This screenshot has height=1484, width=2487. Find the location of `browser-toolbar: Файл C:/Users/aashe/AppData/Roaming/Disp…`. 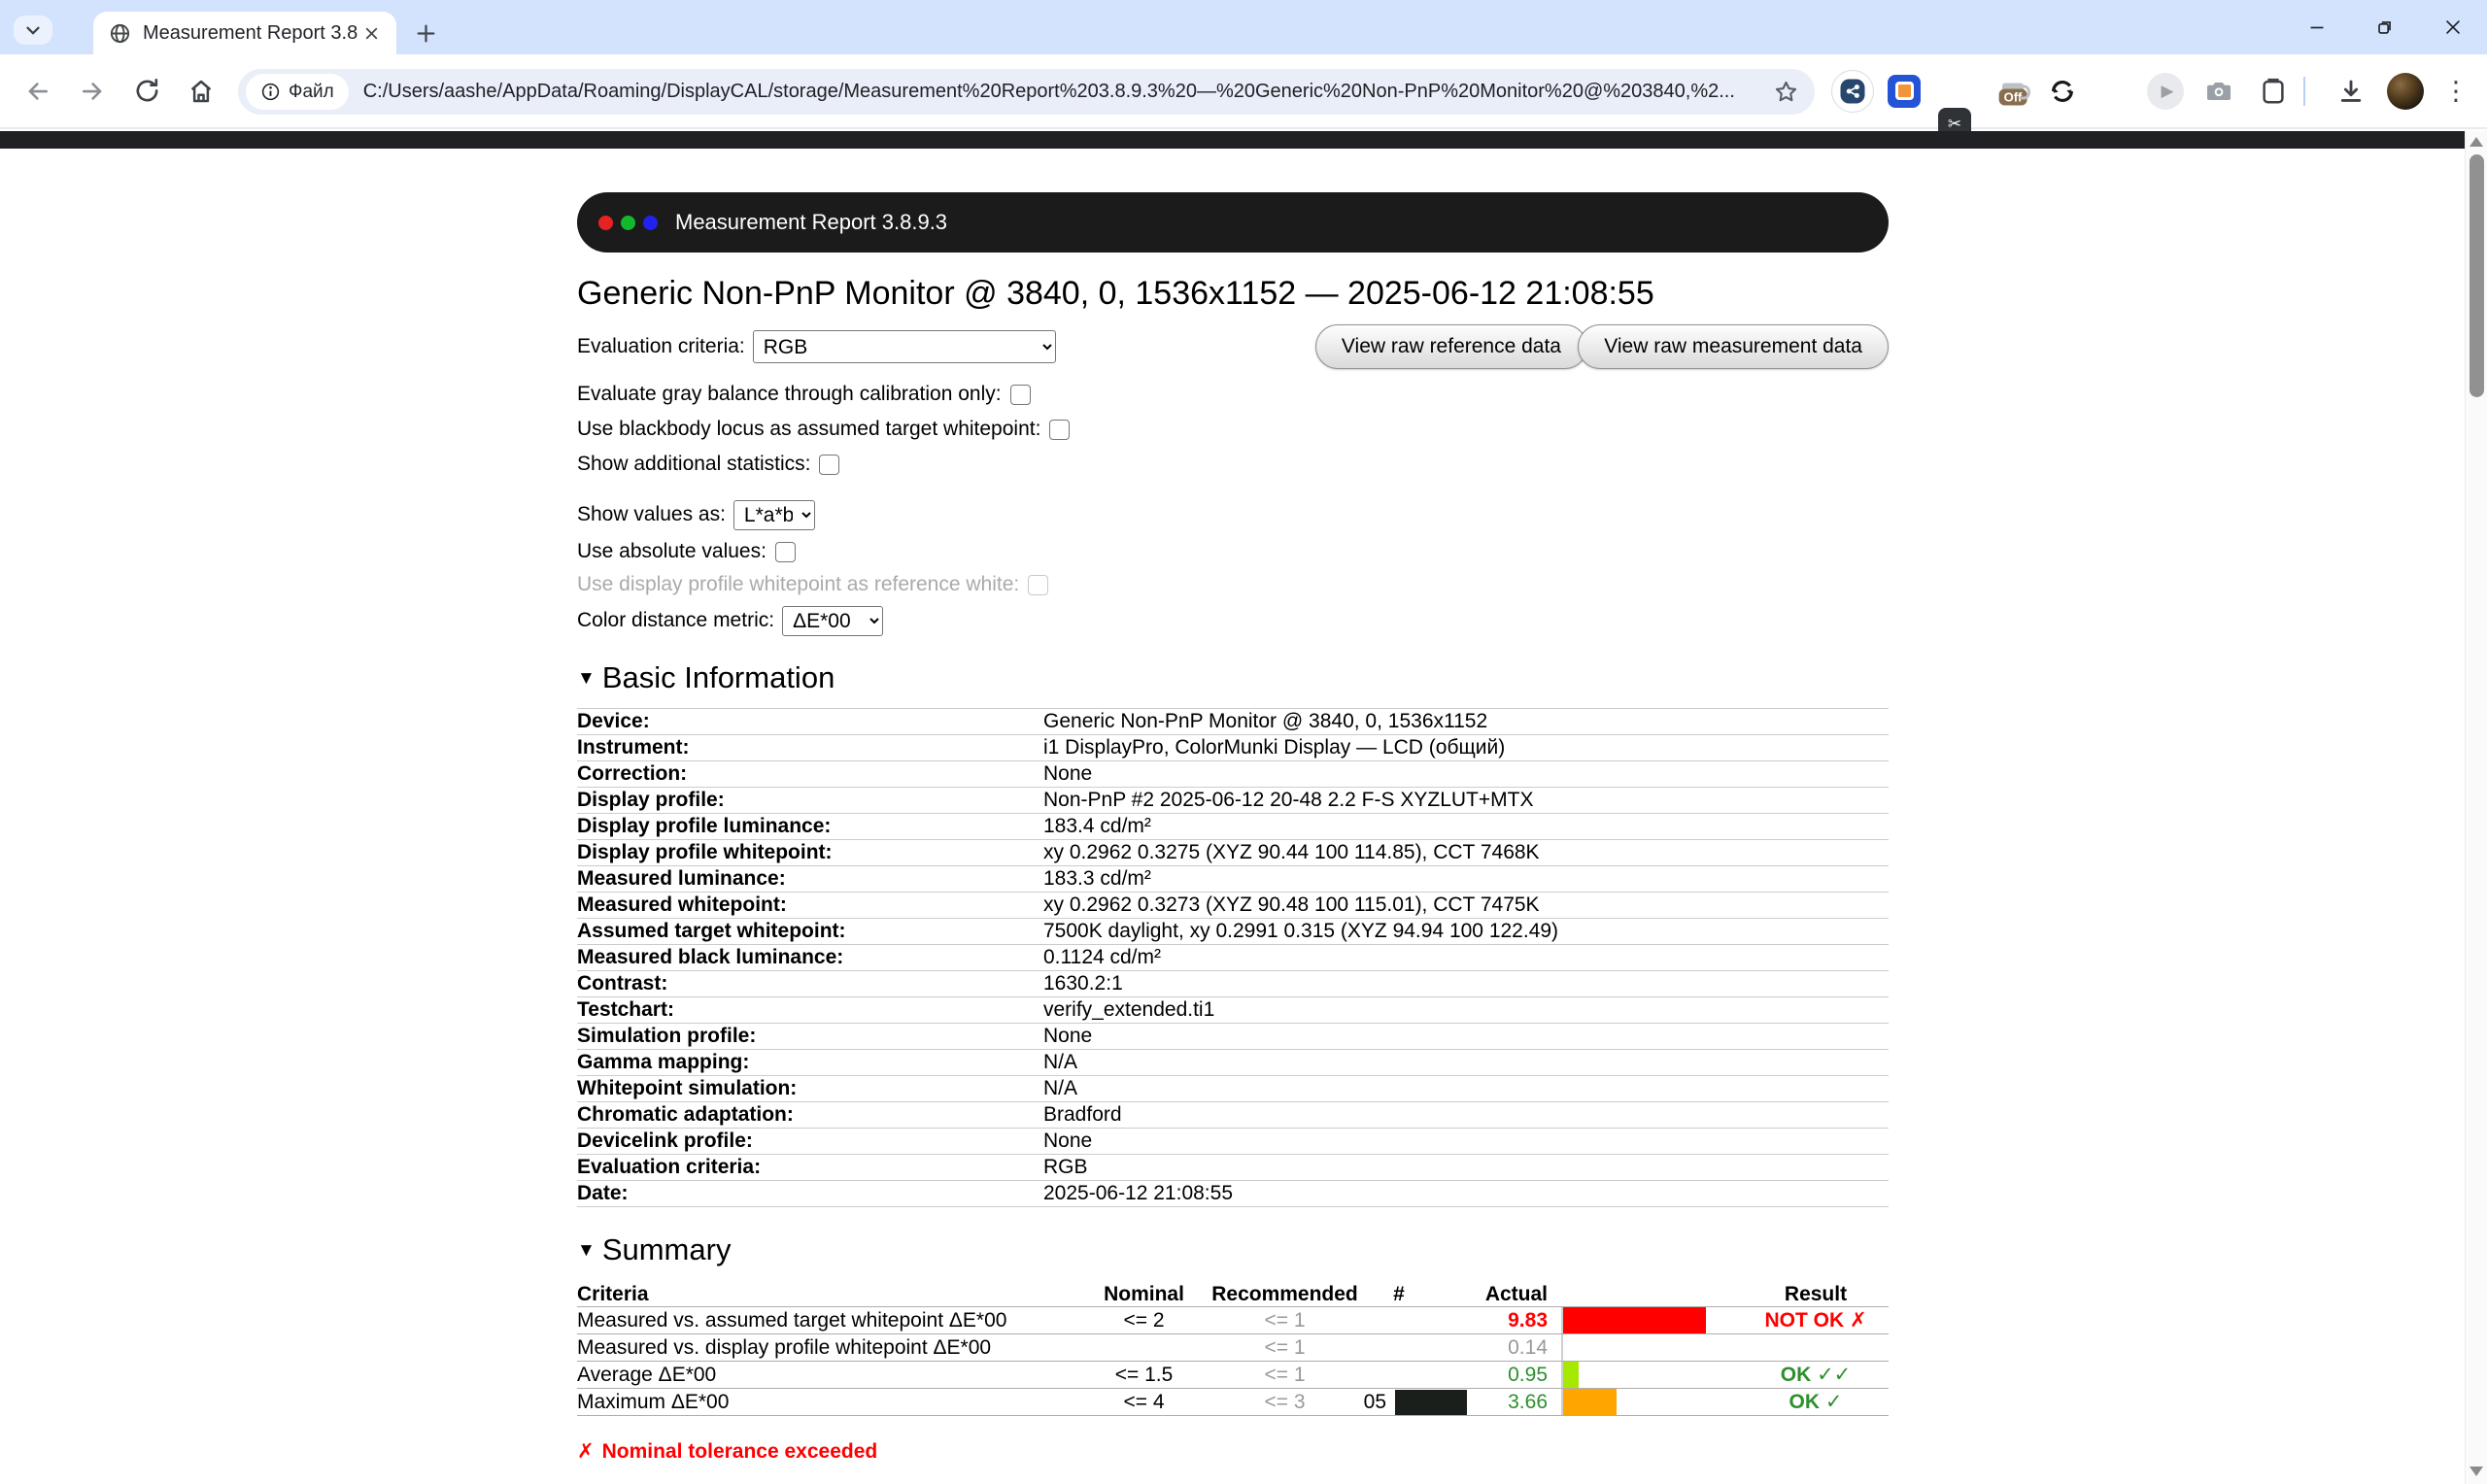

browser-toolbar: Файл C:/Users/aashe/AppData/Roaming/Disp… is located at coordinates (1243, 114).